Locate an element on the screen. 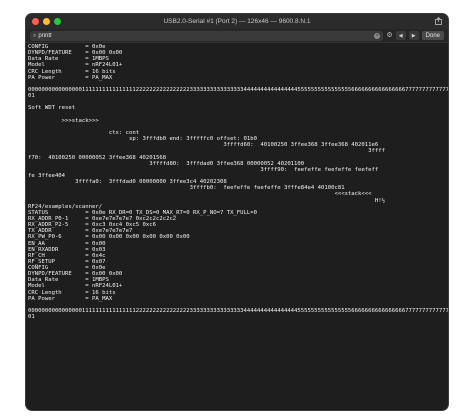 This screenshot has width=474, height=418. clear-icon: × is located at coordinates (377, 35).